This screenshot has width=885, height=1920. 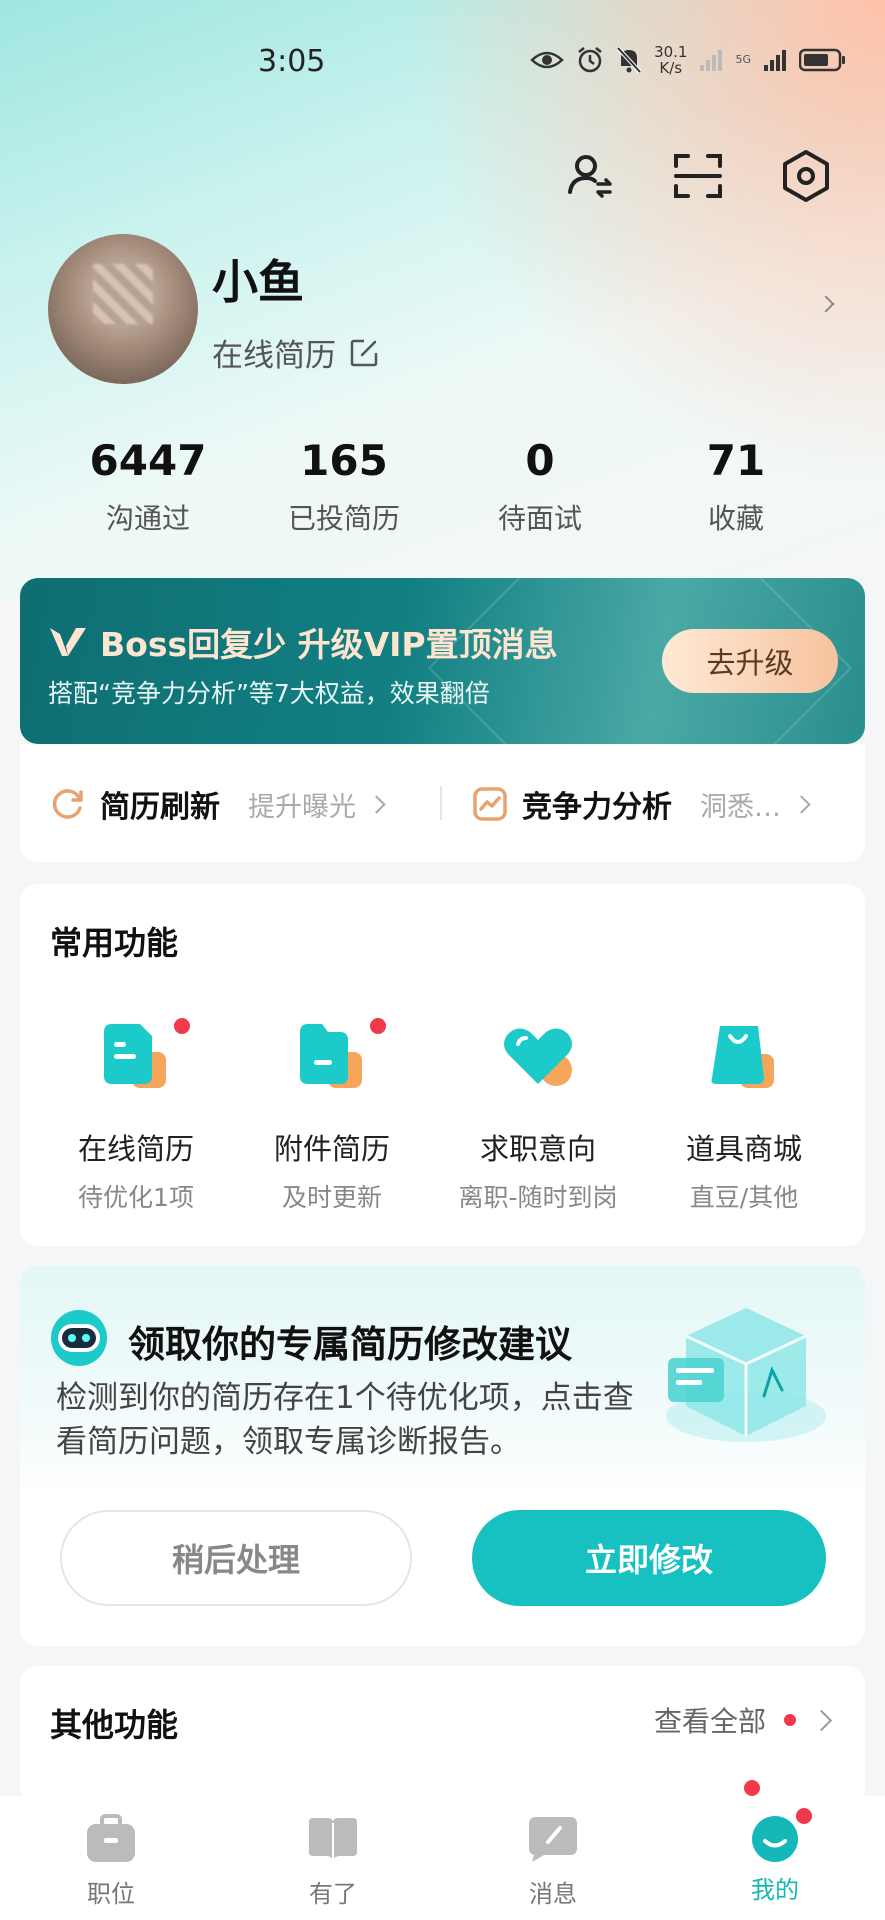 What do you see at coordinates (67, 804) in the screenshot?
I see `refresh-icon` at bounding box center [67, 804].